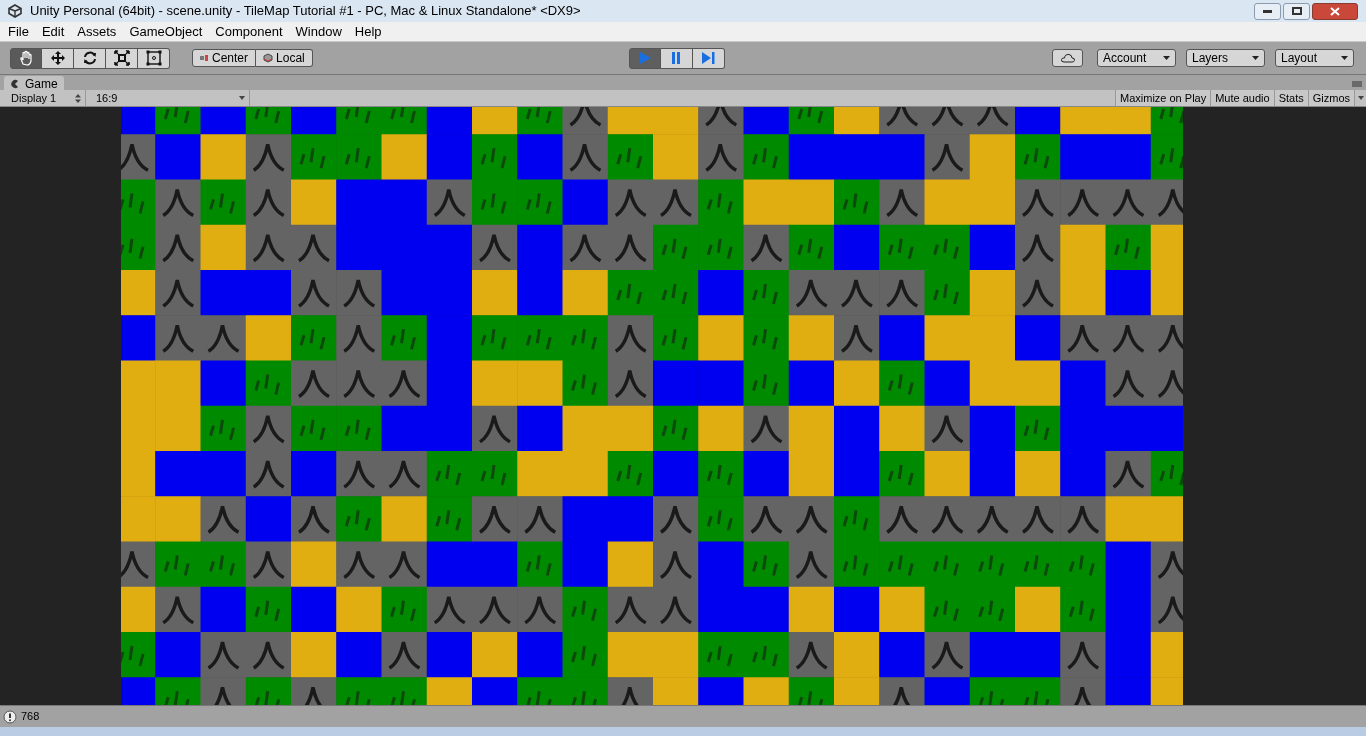 The image size is (1366, 736). I want to click on close-icon, so click(1335, 11).